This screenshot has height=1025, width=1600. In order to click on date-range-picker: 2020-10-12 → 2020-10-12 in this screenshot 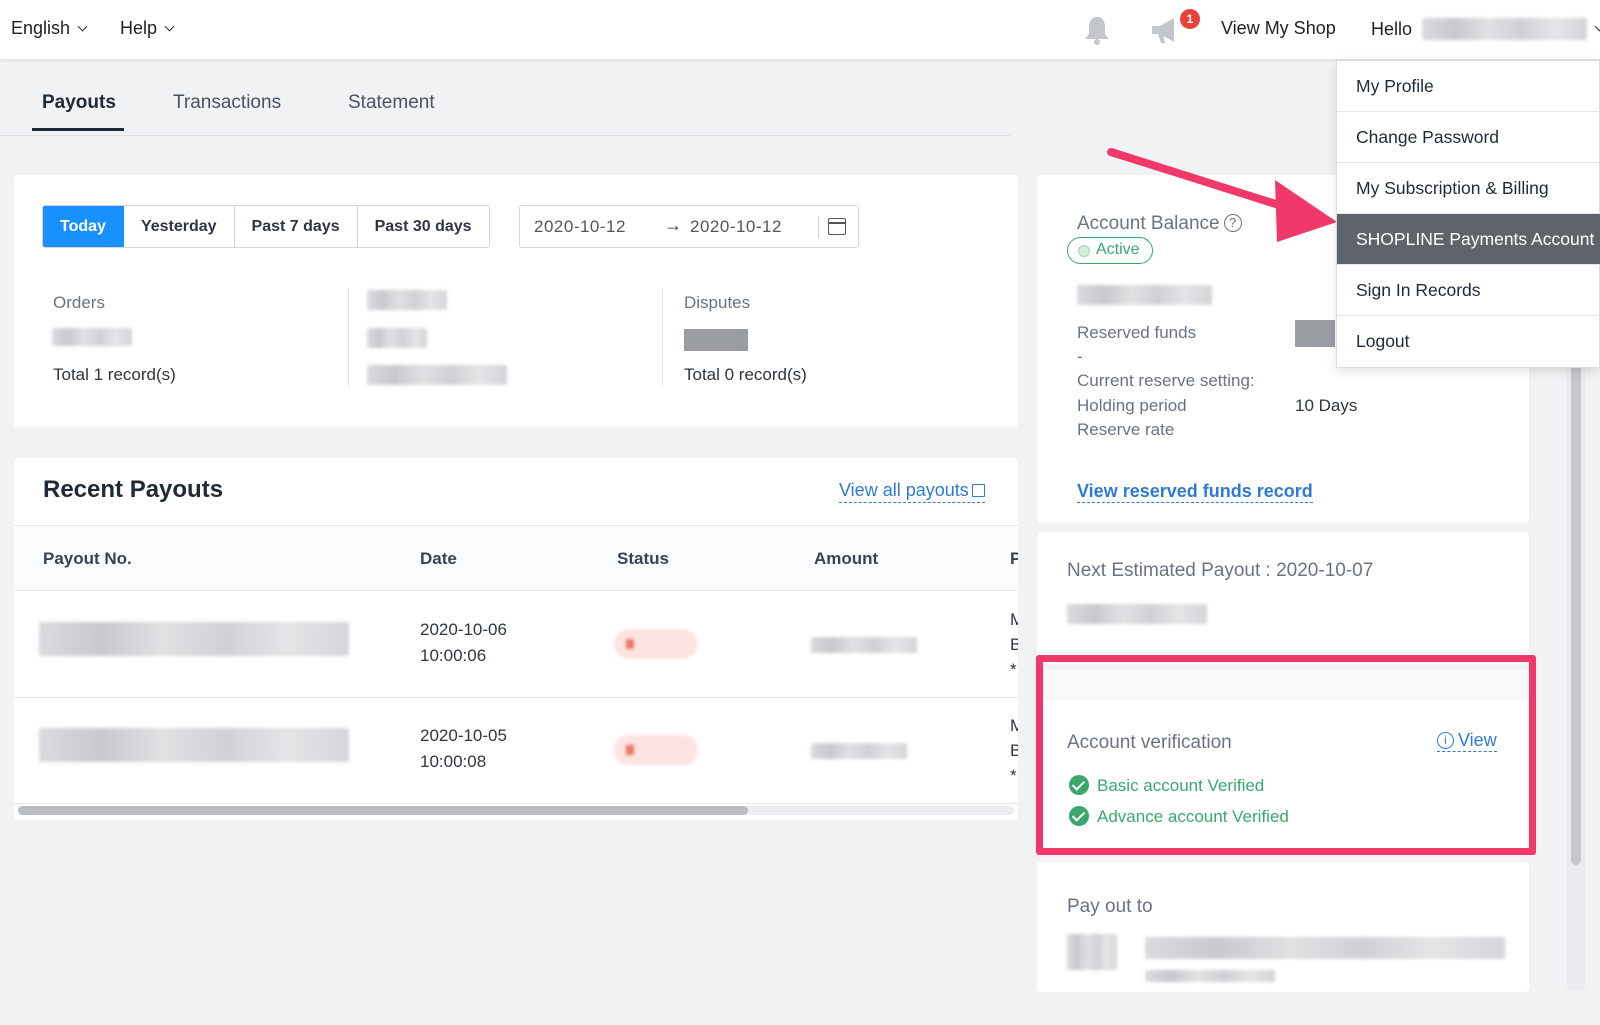, I will do `click(689, 226)`.